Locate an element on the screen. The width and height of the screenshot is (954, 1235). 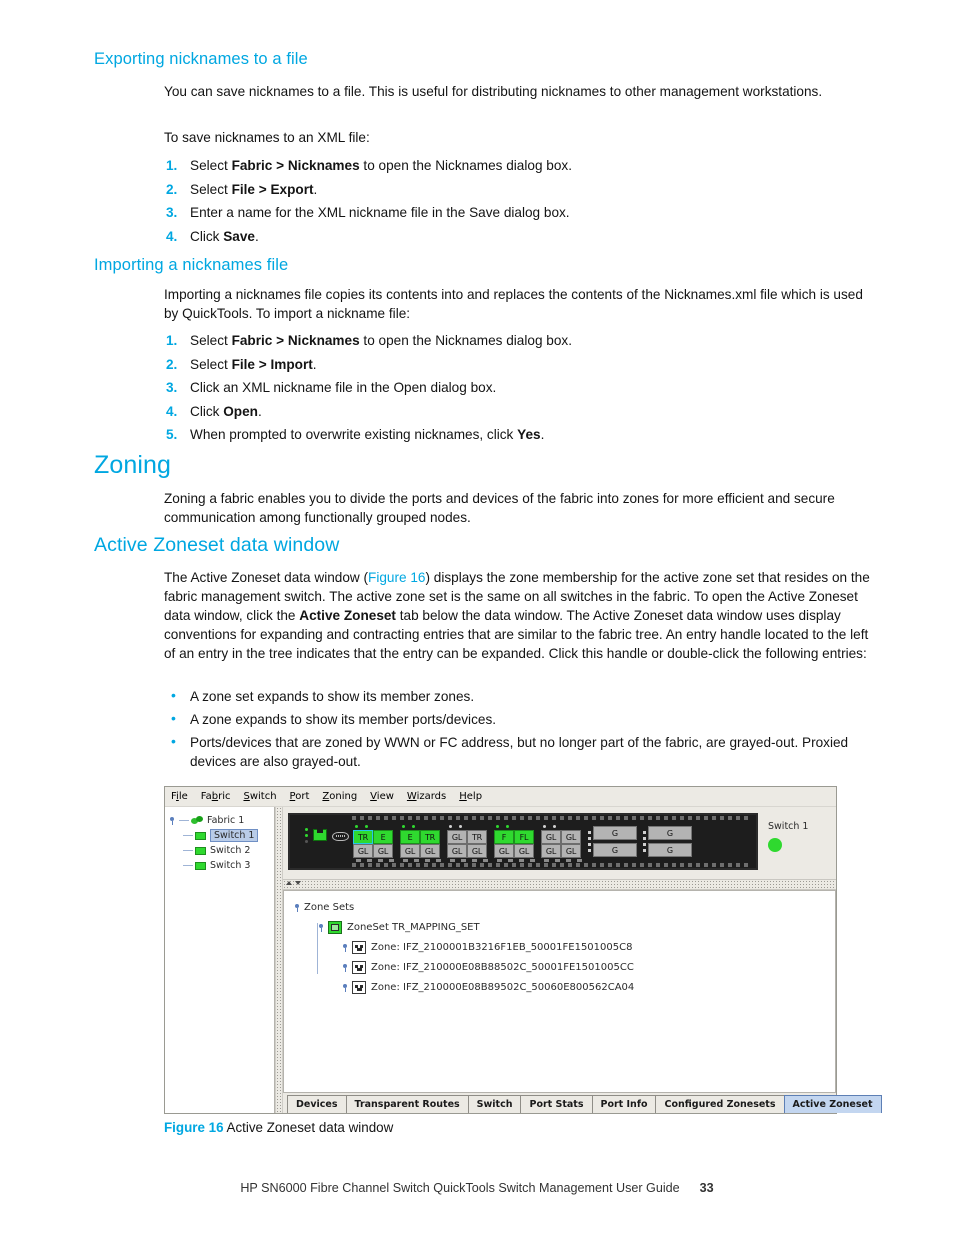
chevron-up-icon is located at coordinates (289, 883).